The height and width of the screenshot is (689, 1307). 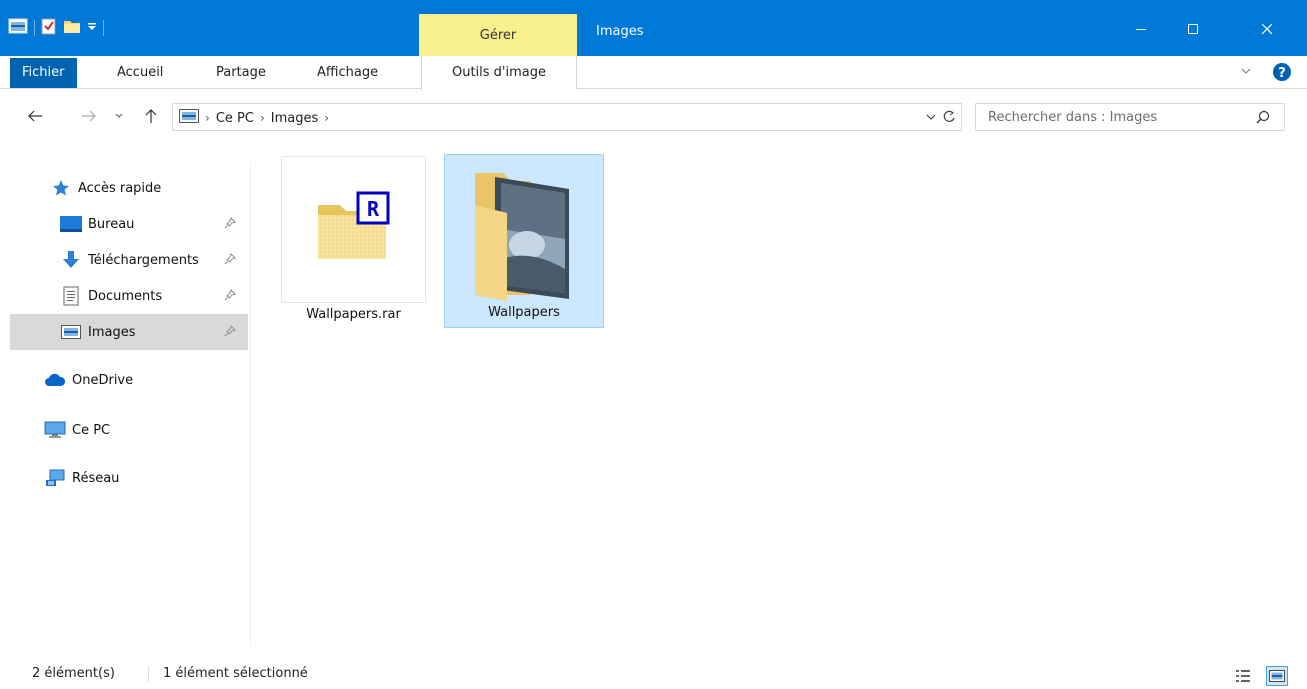 I want to click on large-icons-view-icon, so click(x=1277, y=676).